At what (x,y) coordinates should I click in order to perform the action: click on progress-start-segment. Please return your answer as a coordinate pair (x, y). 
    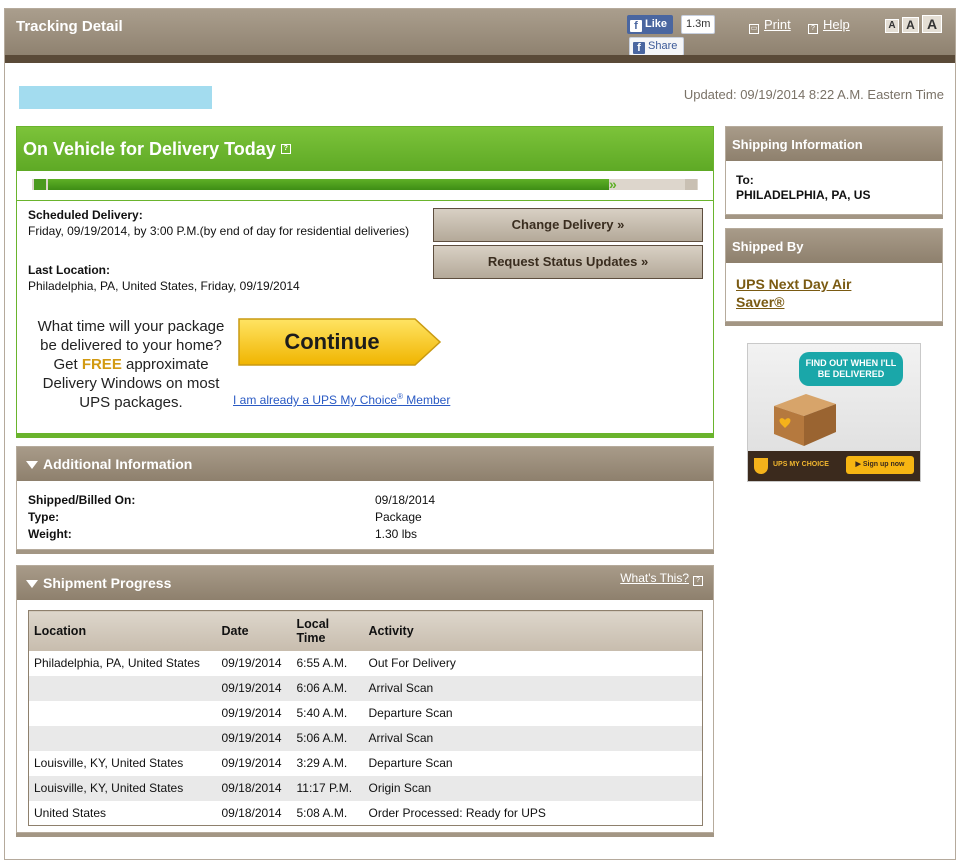
    Looking at the image, I should click on (40, 184).